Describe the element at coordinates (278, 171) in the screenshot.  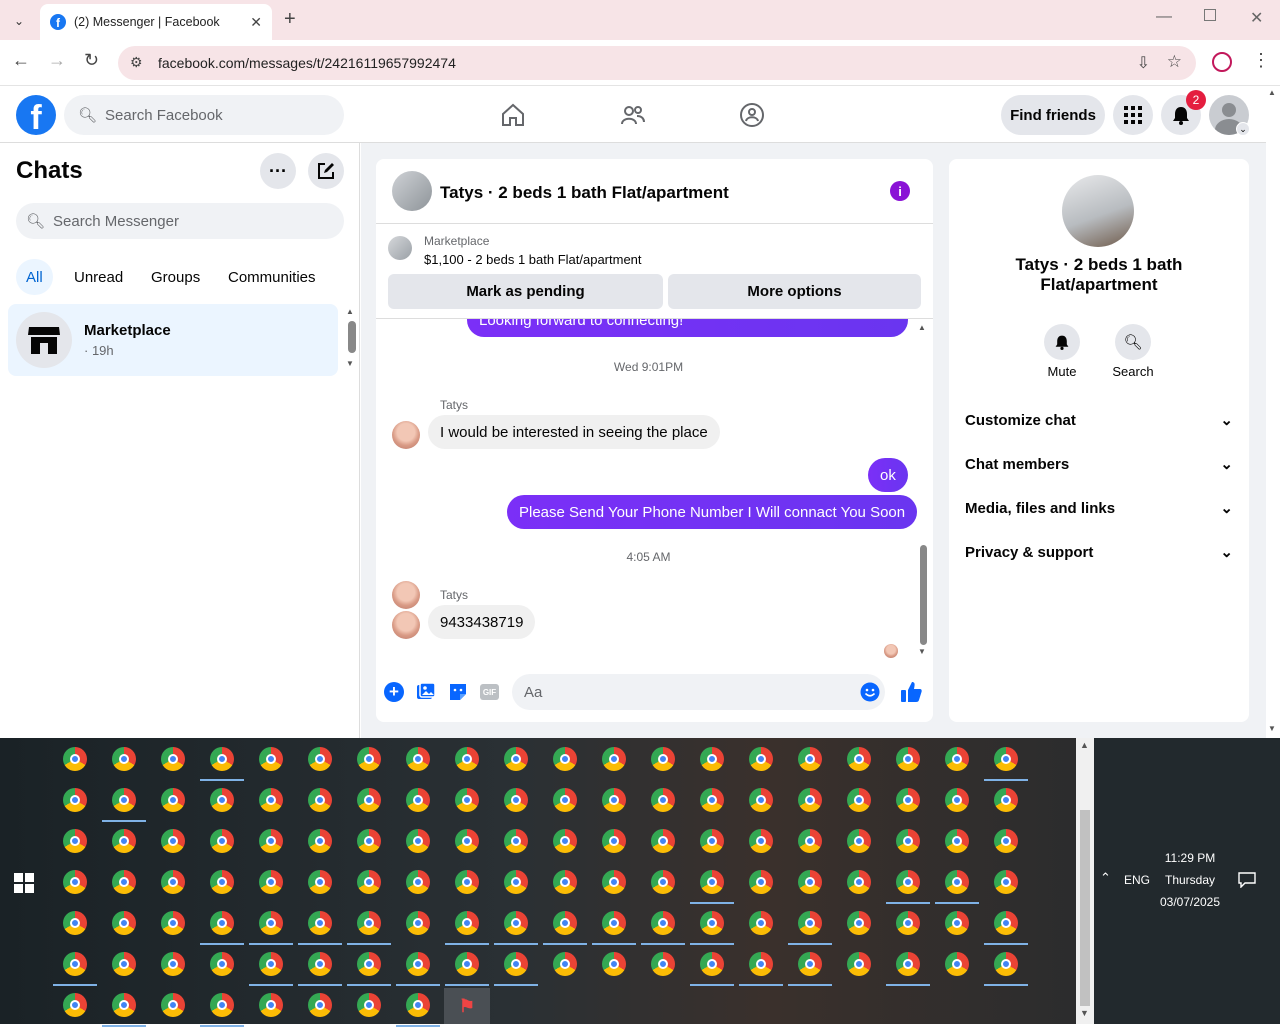
I see `more-options-icon: ···` at that location.